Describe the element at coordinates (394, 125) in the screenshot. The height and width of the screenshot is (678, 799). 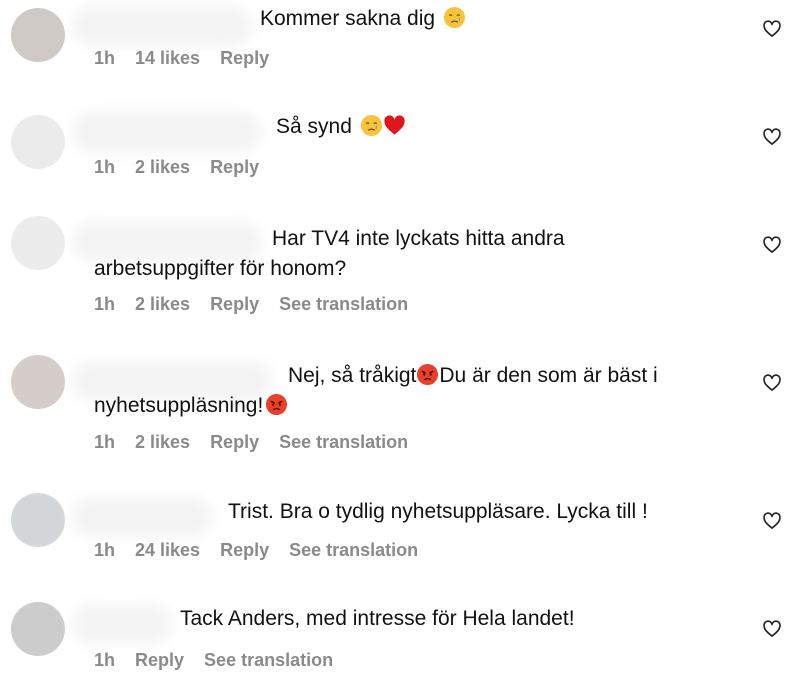
I see `red-heart-icon` at that location.